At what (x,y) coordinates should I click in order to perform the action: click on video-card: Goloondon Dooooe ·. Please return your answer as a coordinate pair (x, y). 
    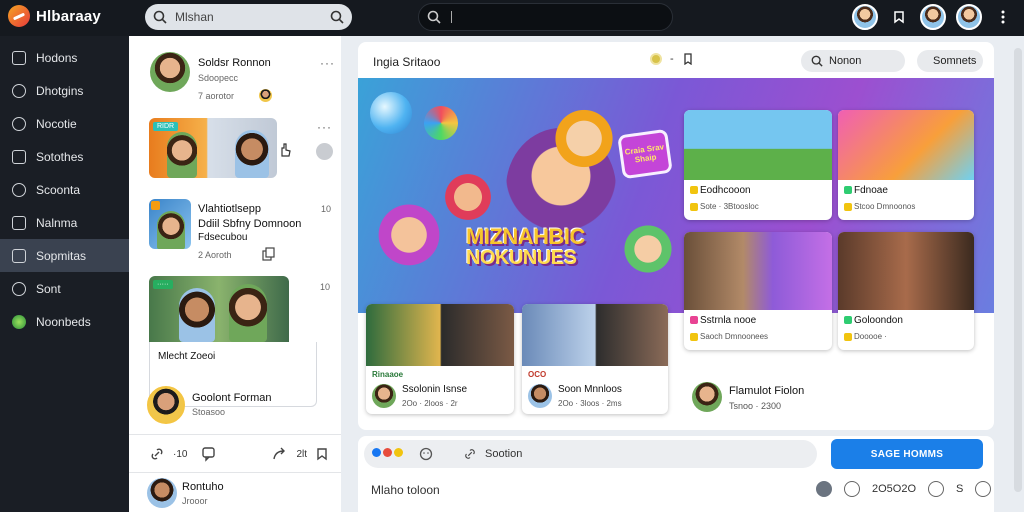
    Looking at the image, I should click on (906, 291).